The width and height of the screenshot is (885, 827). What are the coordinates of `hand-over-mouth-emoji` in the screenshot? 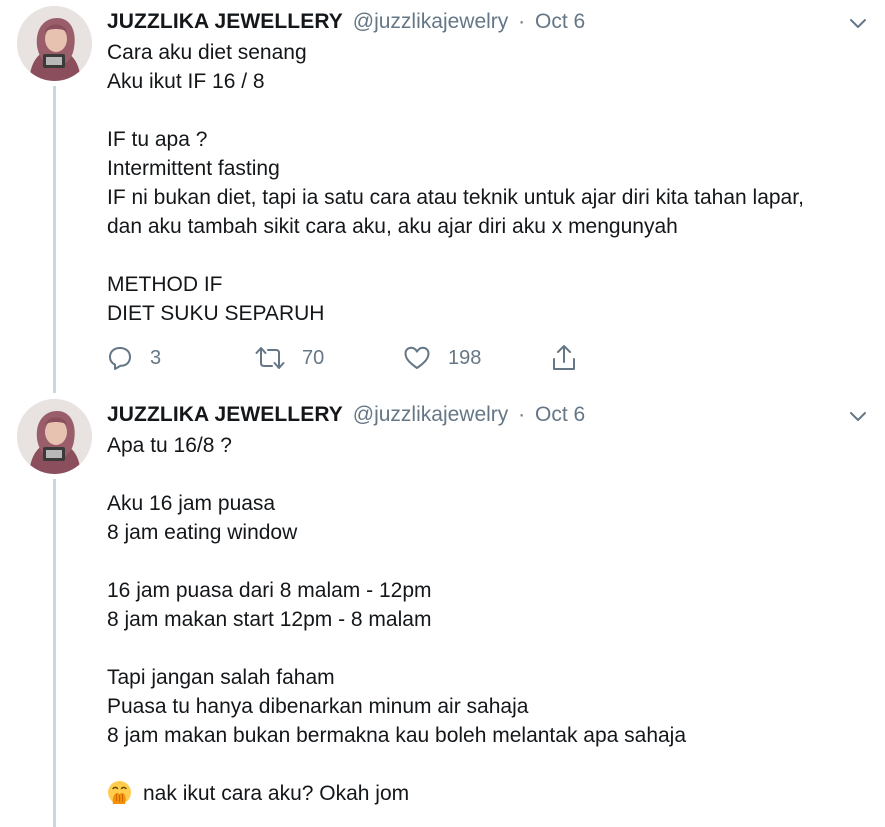 It's located at (119, 792).